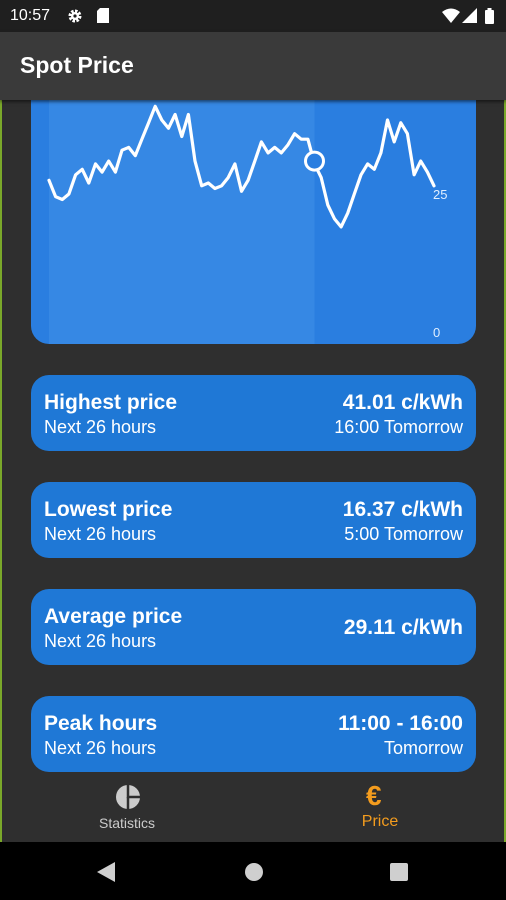 Image resolution: width=506 pixels, height=900 pixels. Describe the element at coordinates (253, 16) in the screenshot. I see `status-bar: 10:57` at that location.